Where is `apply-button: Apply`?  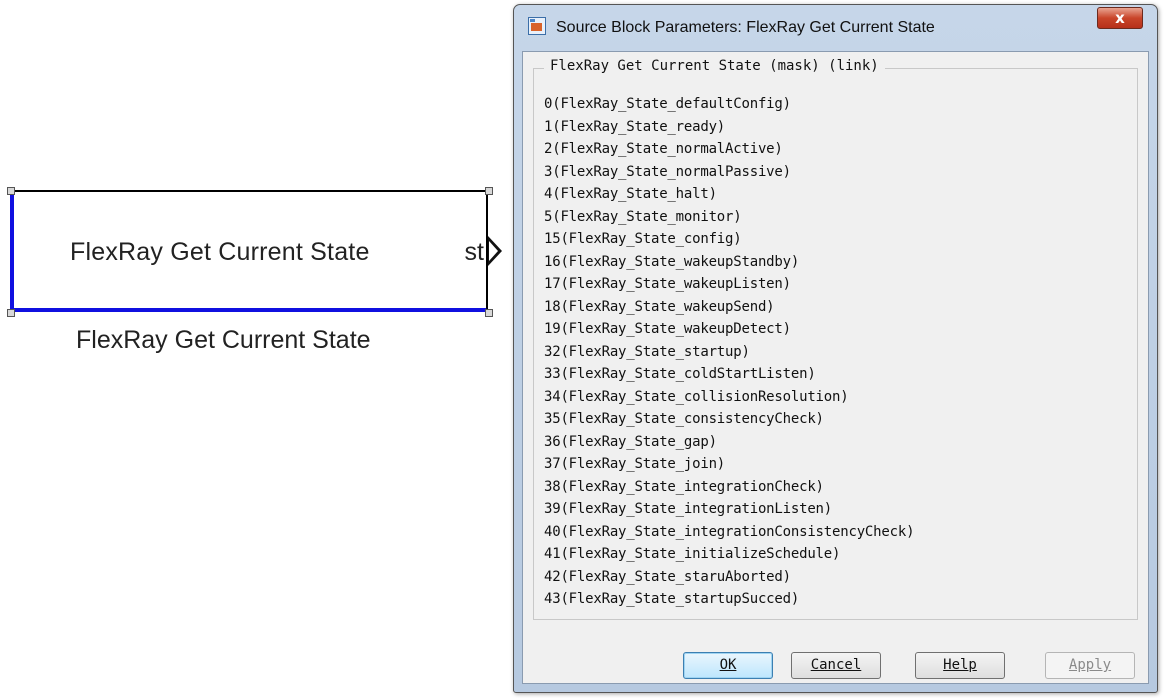 apply-button: Apply is located at coordinates (1090, 665).